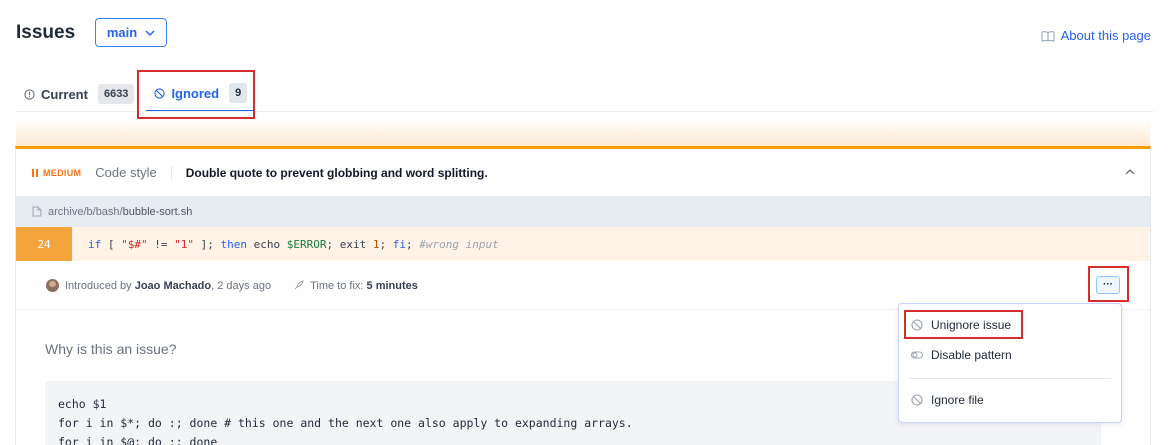  What do you see at coordinates (337, 285) in the screenshot?
I see `time-to-fix-label: Time to fix:` at bounding box center [337, 285].